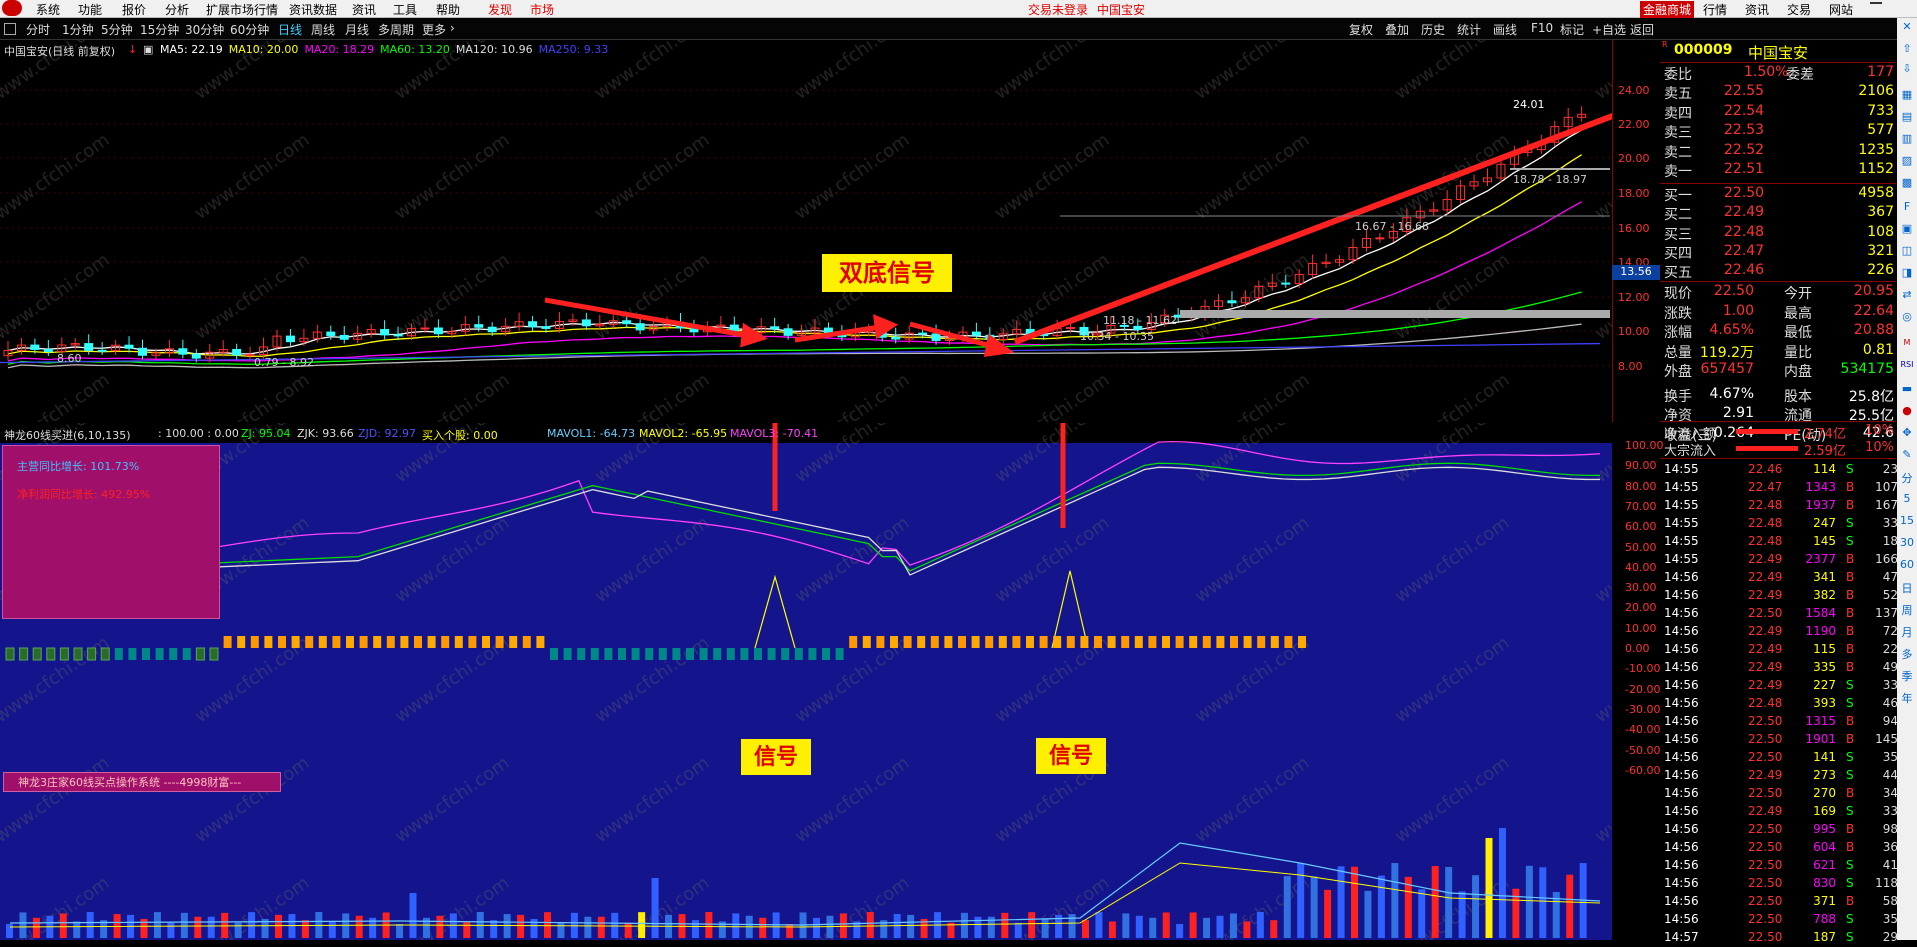 This screenshot has width=1917, height=947. I want to click on menu-item-tools: 工具, so click(405, 9).